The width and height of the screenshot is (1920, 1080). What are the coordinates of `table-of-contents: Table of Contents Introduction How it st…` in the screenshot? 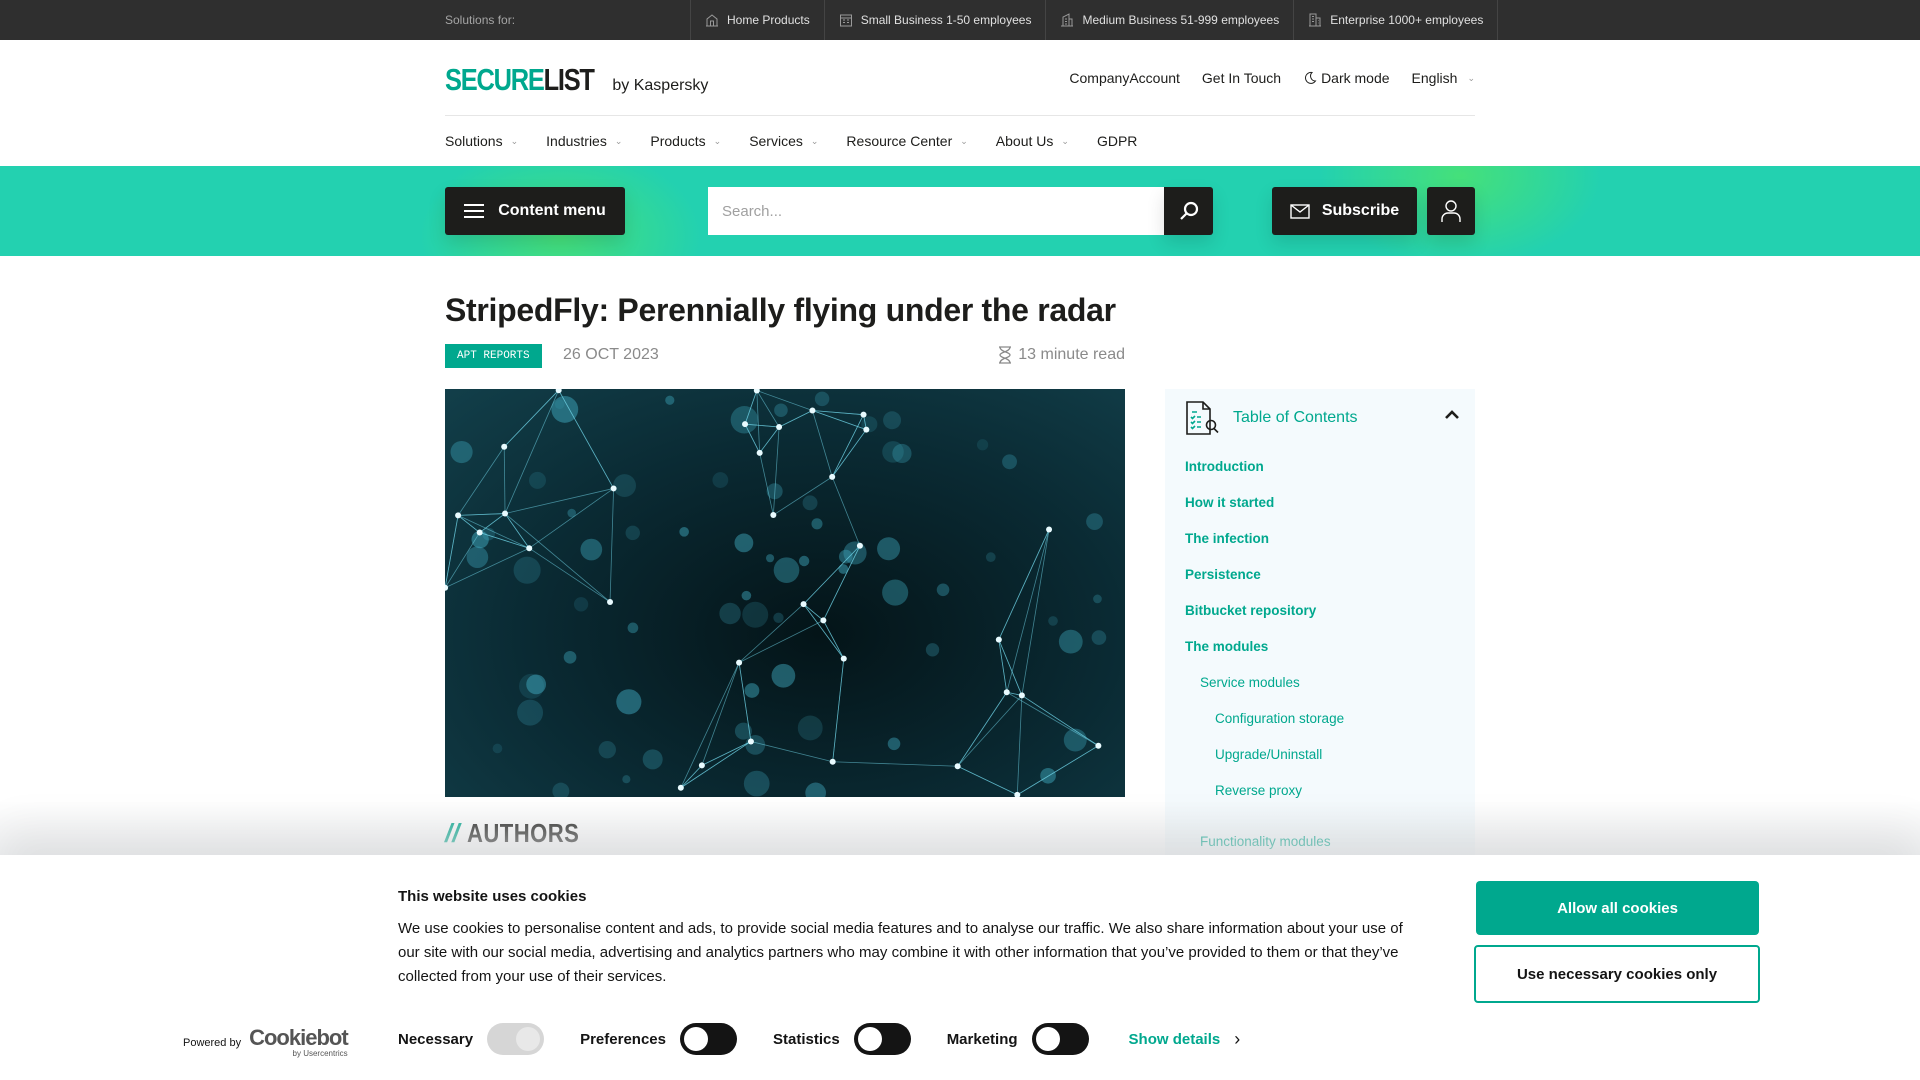 It's located at (1320, 624).